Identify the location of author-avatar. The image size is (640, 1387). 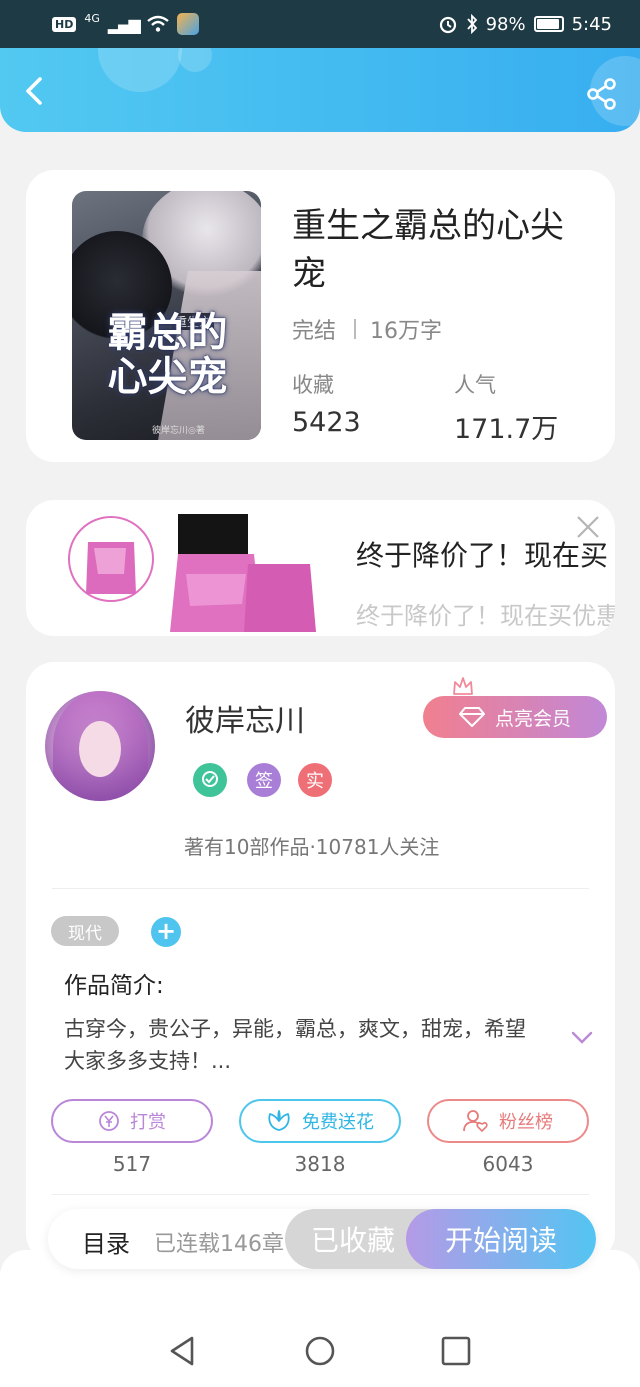
(100, 746).